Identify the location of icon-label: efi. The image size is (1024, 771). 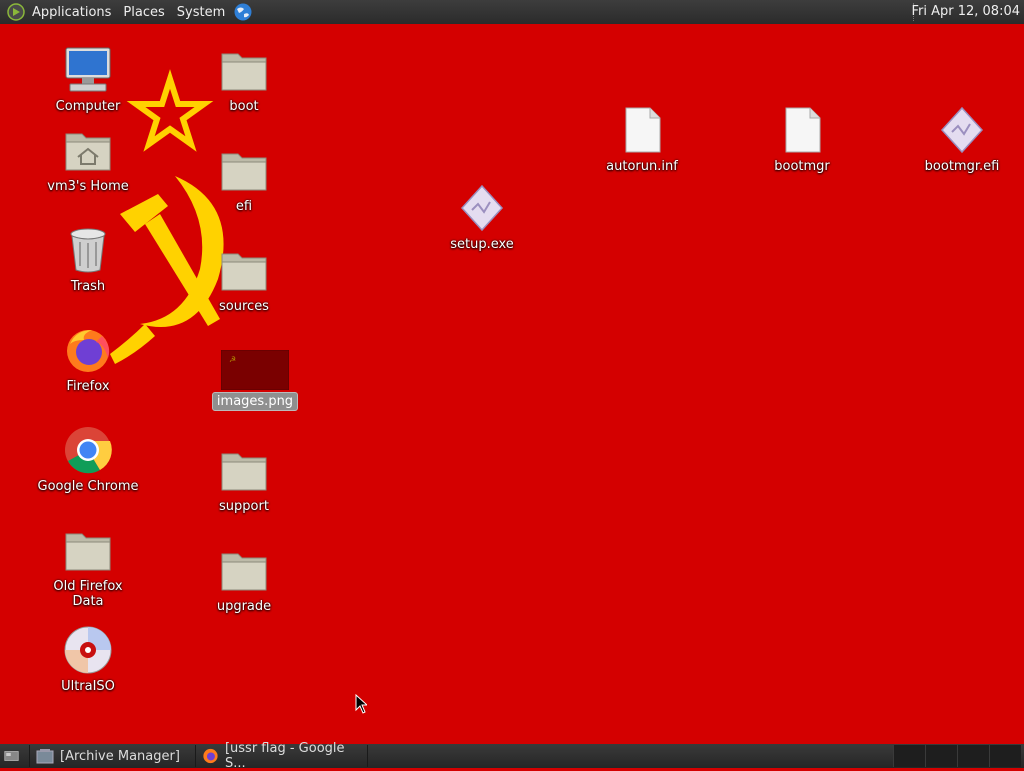
(244, 206).